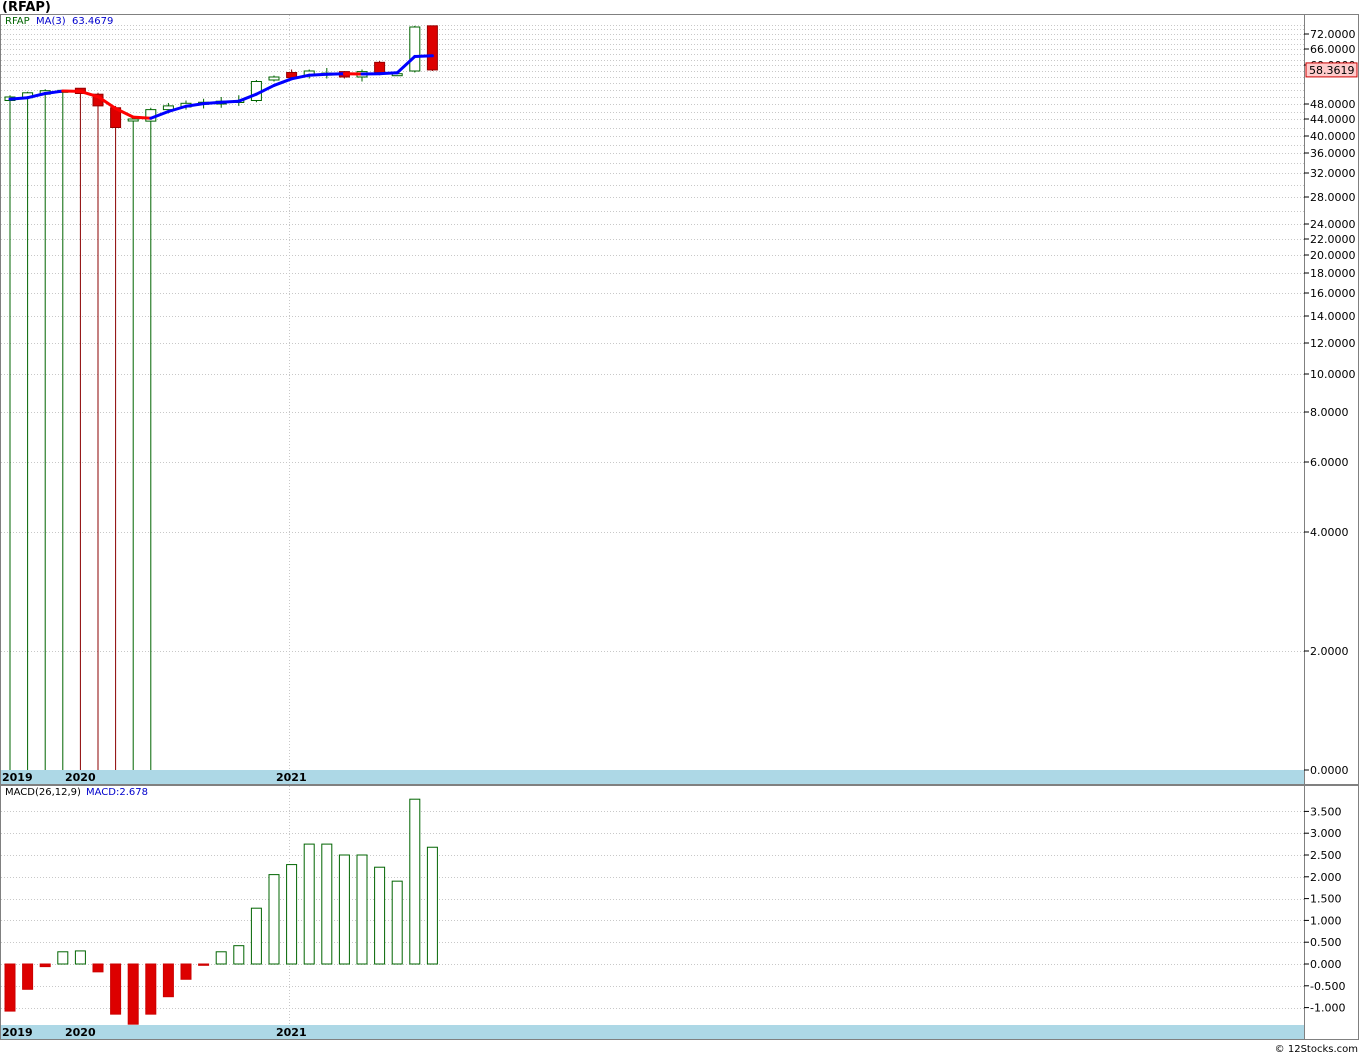 This screenshot has width=1360, height=1056. Describe the element at coordinates (1333, 119) in the screenshot. I see `price-tick-label: 44.0000` at that location.